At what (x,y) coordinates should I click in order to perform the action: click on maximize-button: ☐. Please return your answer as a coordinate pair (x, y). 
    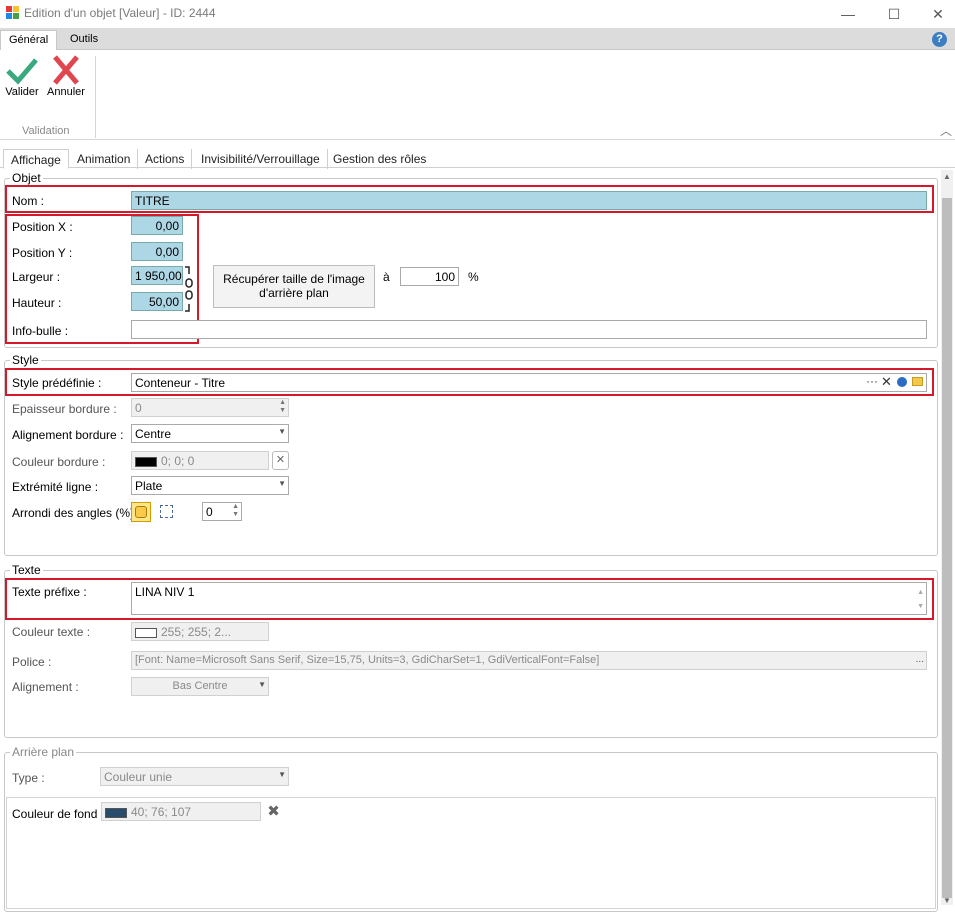
    Looking at the image, I should click on (894, 14).